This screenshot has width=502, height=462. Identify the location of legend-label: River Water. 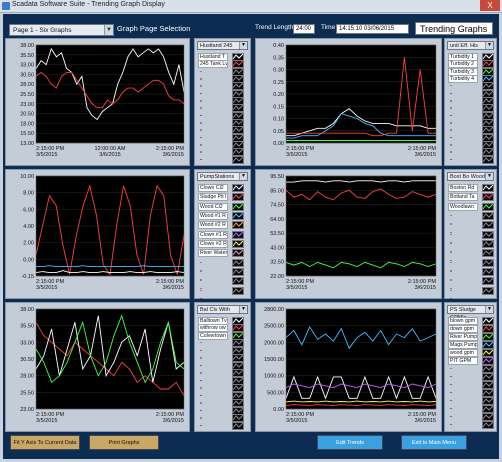
(213, 253).